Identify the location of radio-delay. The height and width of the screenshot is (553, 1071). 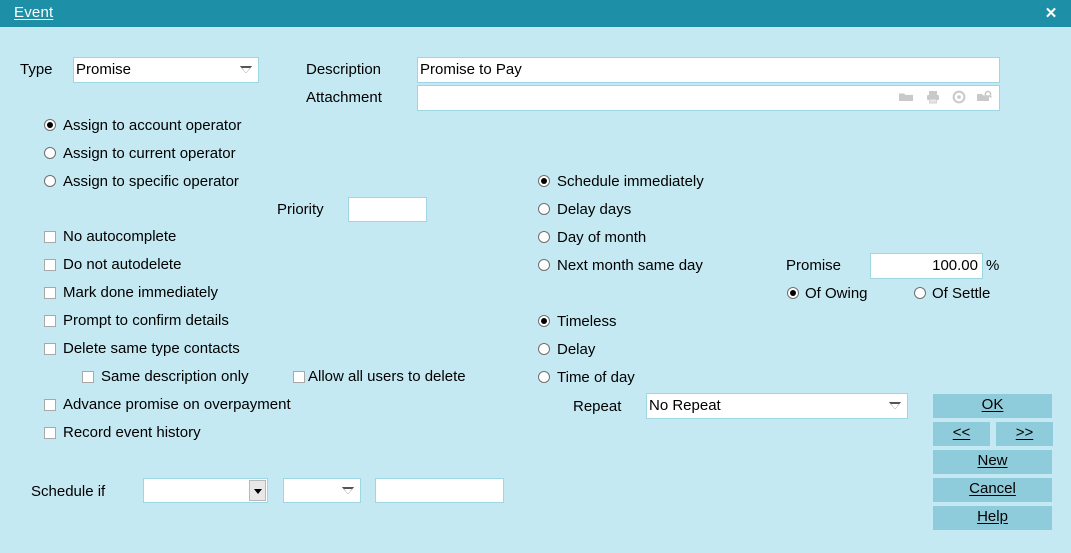
(544, 349).